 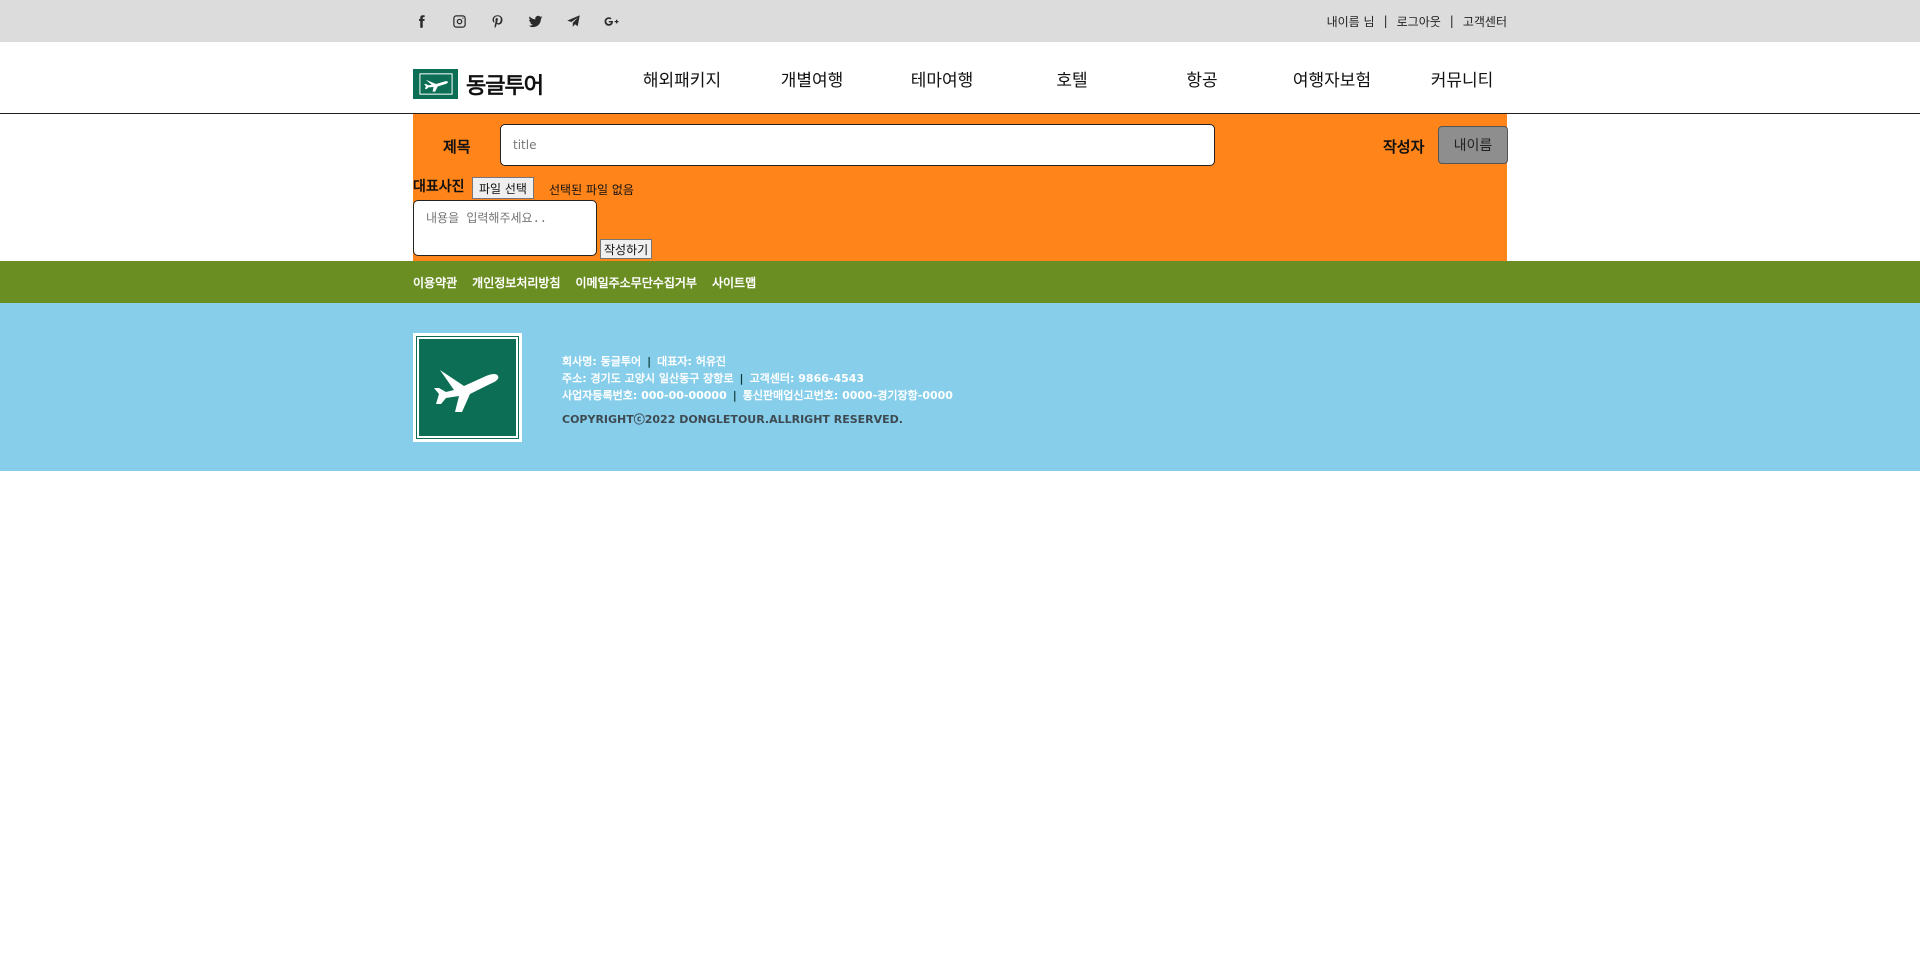 What do you see at coordinates (1332, 78) in the screenshot?
I see `nav-item-travel-insurance: 여행자보험` at bounding box center [1332, 78].